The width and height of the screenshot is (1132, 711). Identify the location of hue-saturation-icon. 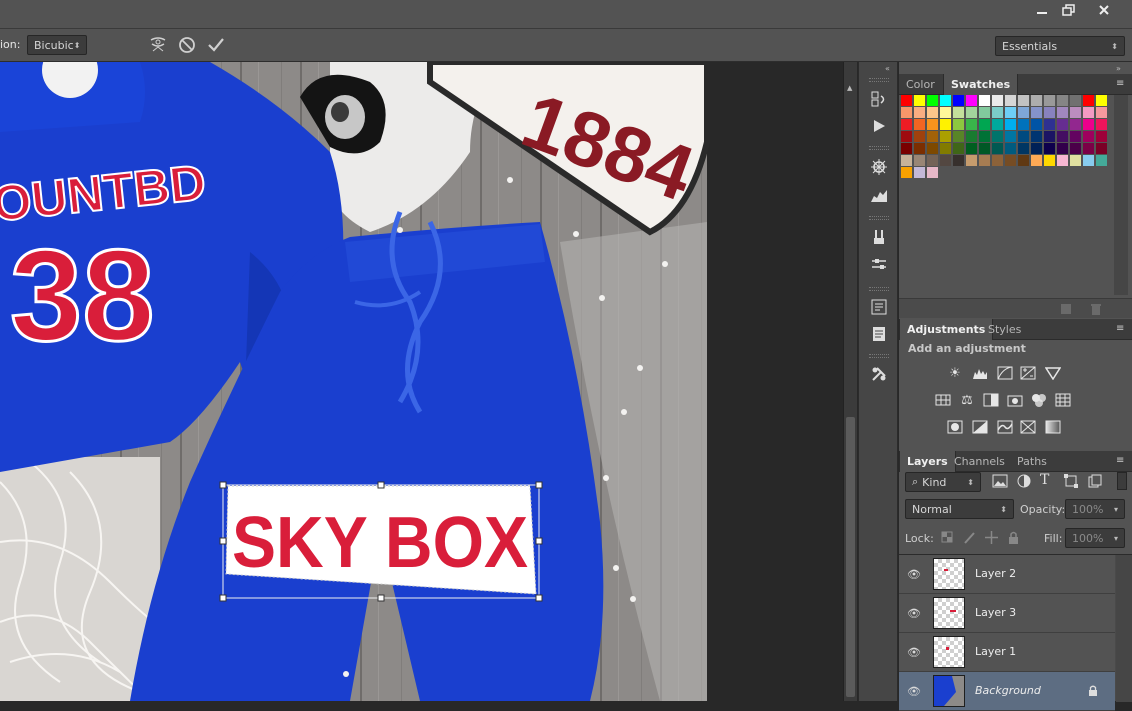
(943, 400).